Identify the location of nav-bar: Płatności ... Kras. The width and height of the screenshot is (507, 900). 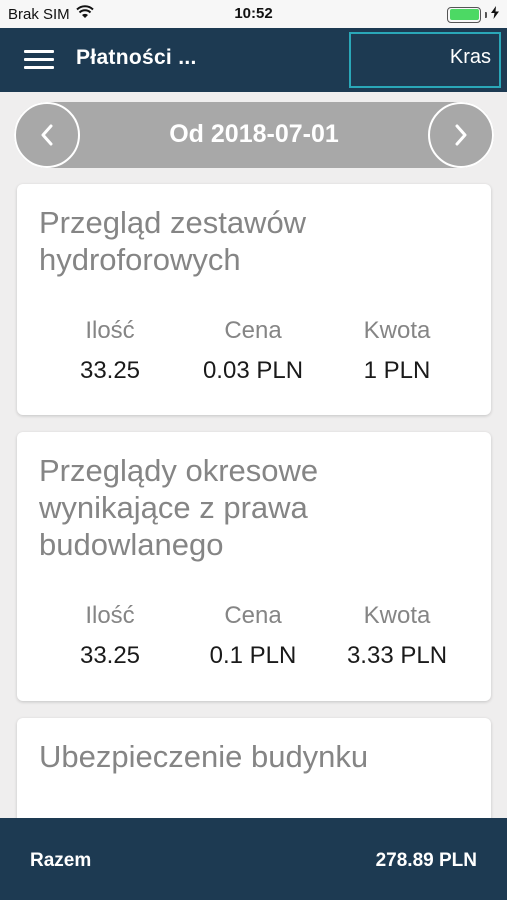
(253, 60).